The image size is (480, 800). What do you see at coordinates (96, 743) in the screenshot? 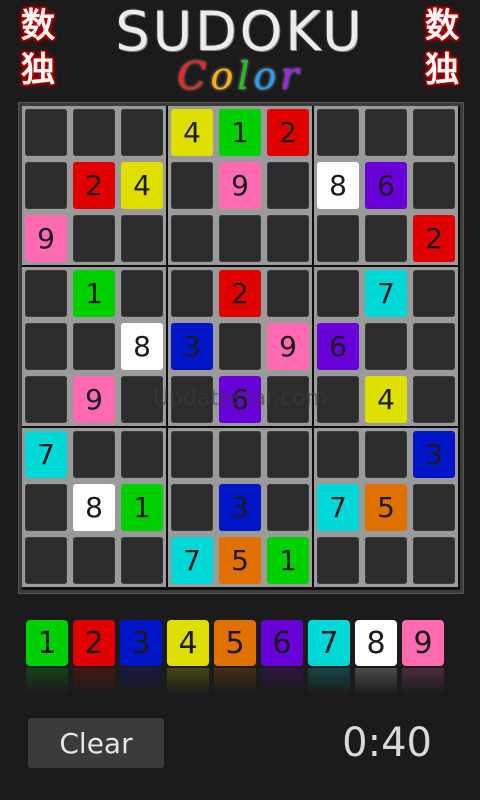
I see `clear-button: Clear` at bounding box center [96, 743].